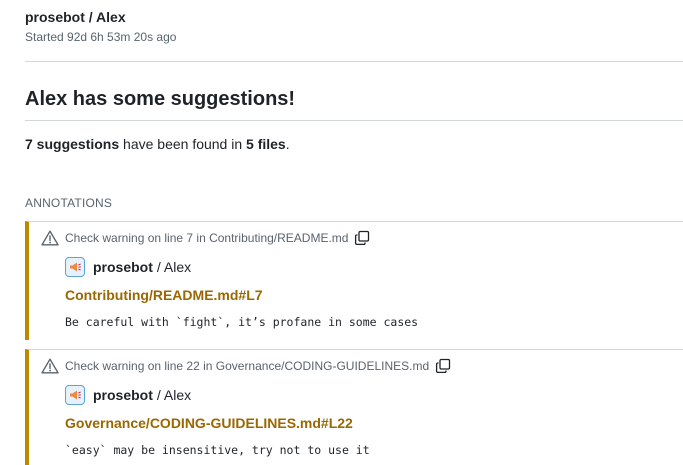  What do you see at coordinates (111, 17) in the screenshot?
I see `check-name: Alex` at bounding box center [111, 17].